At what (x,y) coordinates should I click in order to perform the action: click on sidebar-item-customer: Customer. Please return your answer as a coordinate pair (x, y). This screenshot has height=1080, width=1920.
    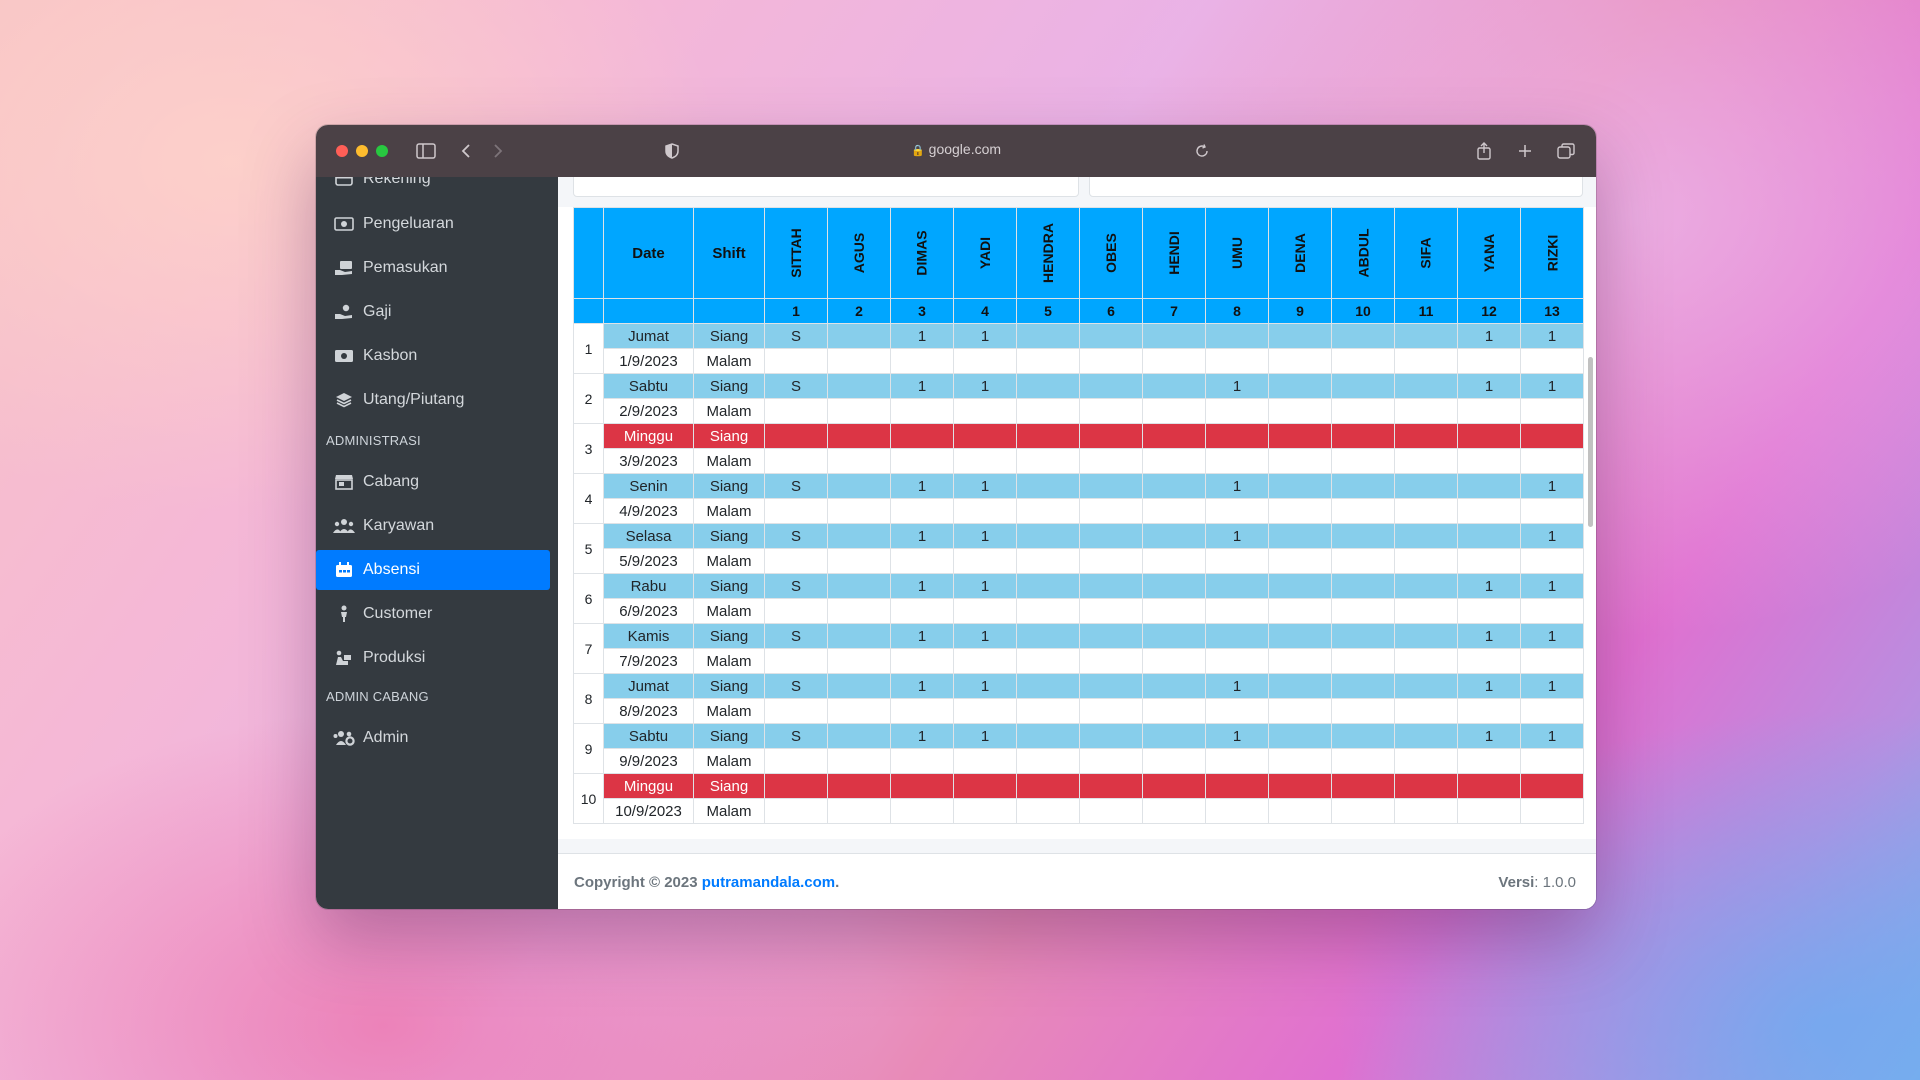
    Looking at the image, I should click on (434, 614).